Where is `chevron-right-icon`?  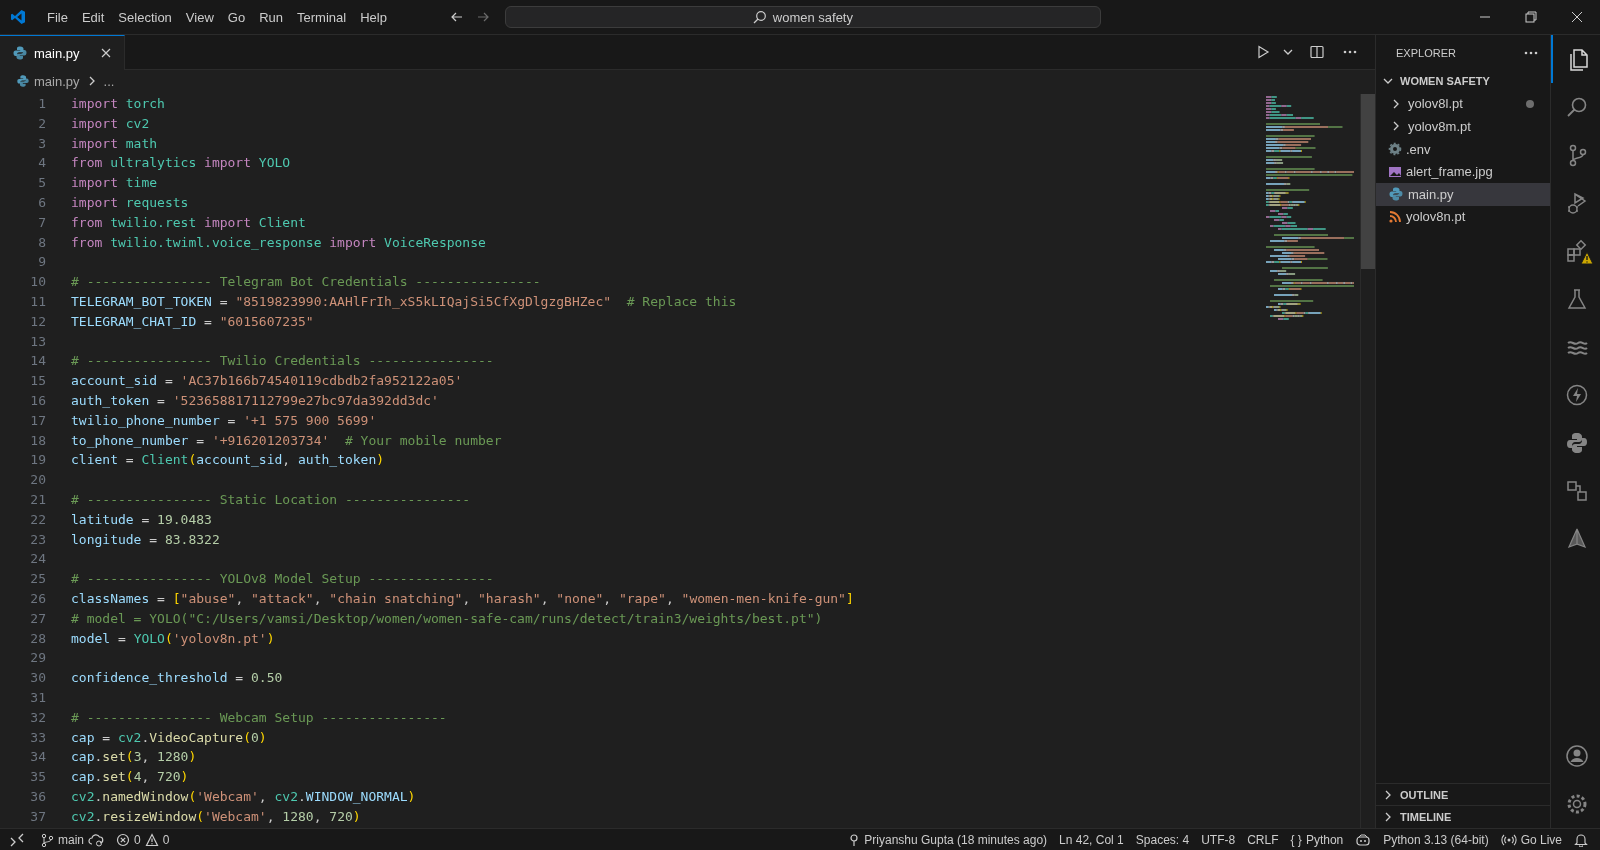
chevron-right-icon is located at coordinates (91, 81).